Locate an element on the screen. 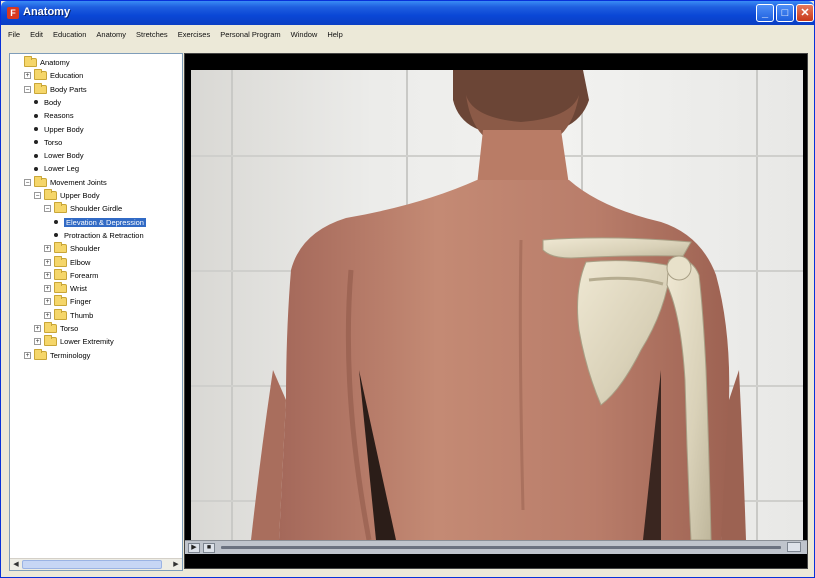  tree-node: + Forearm is located at coordinates (71, 275).